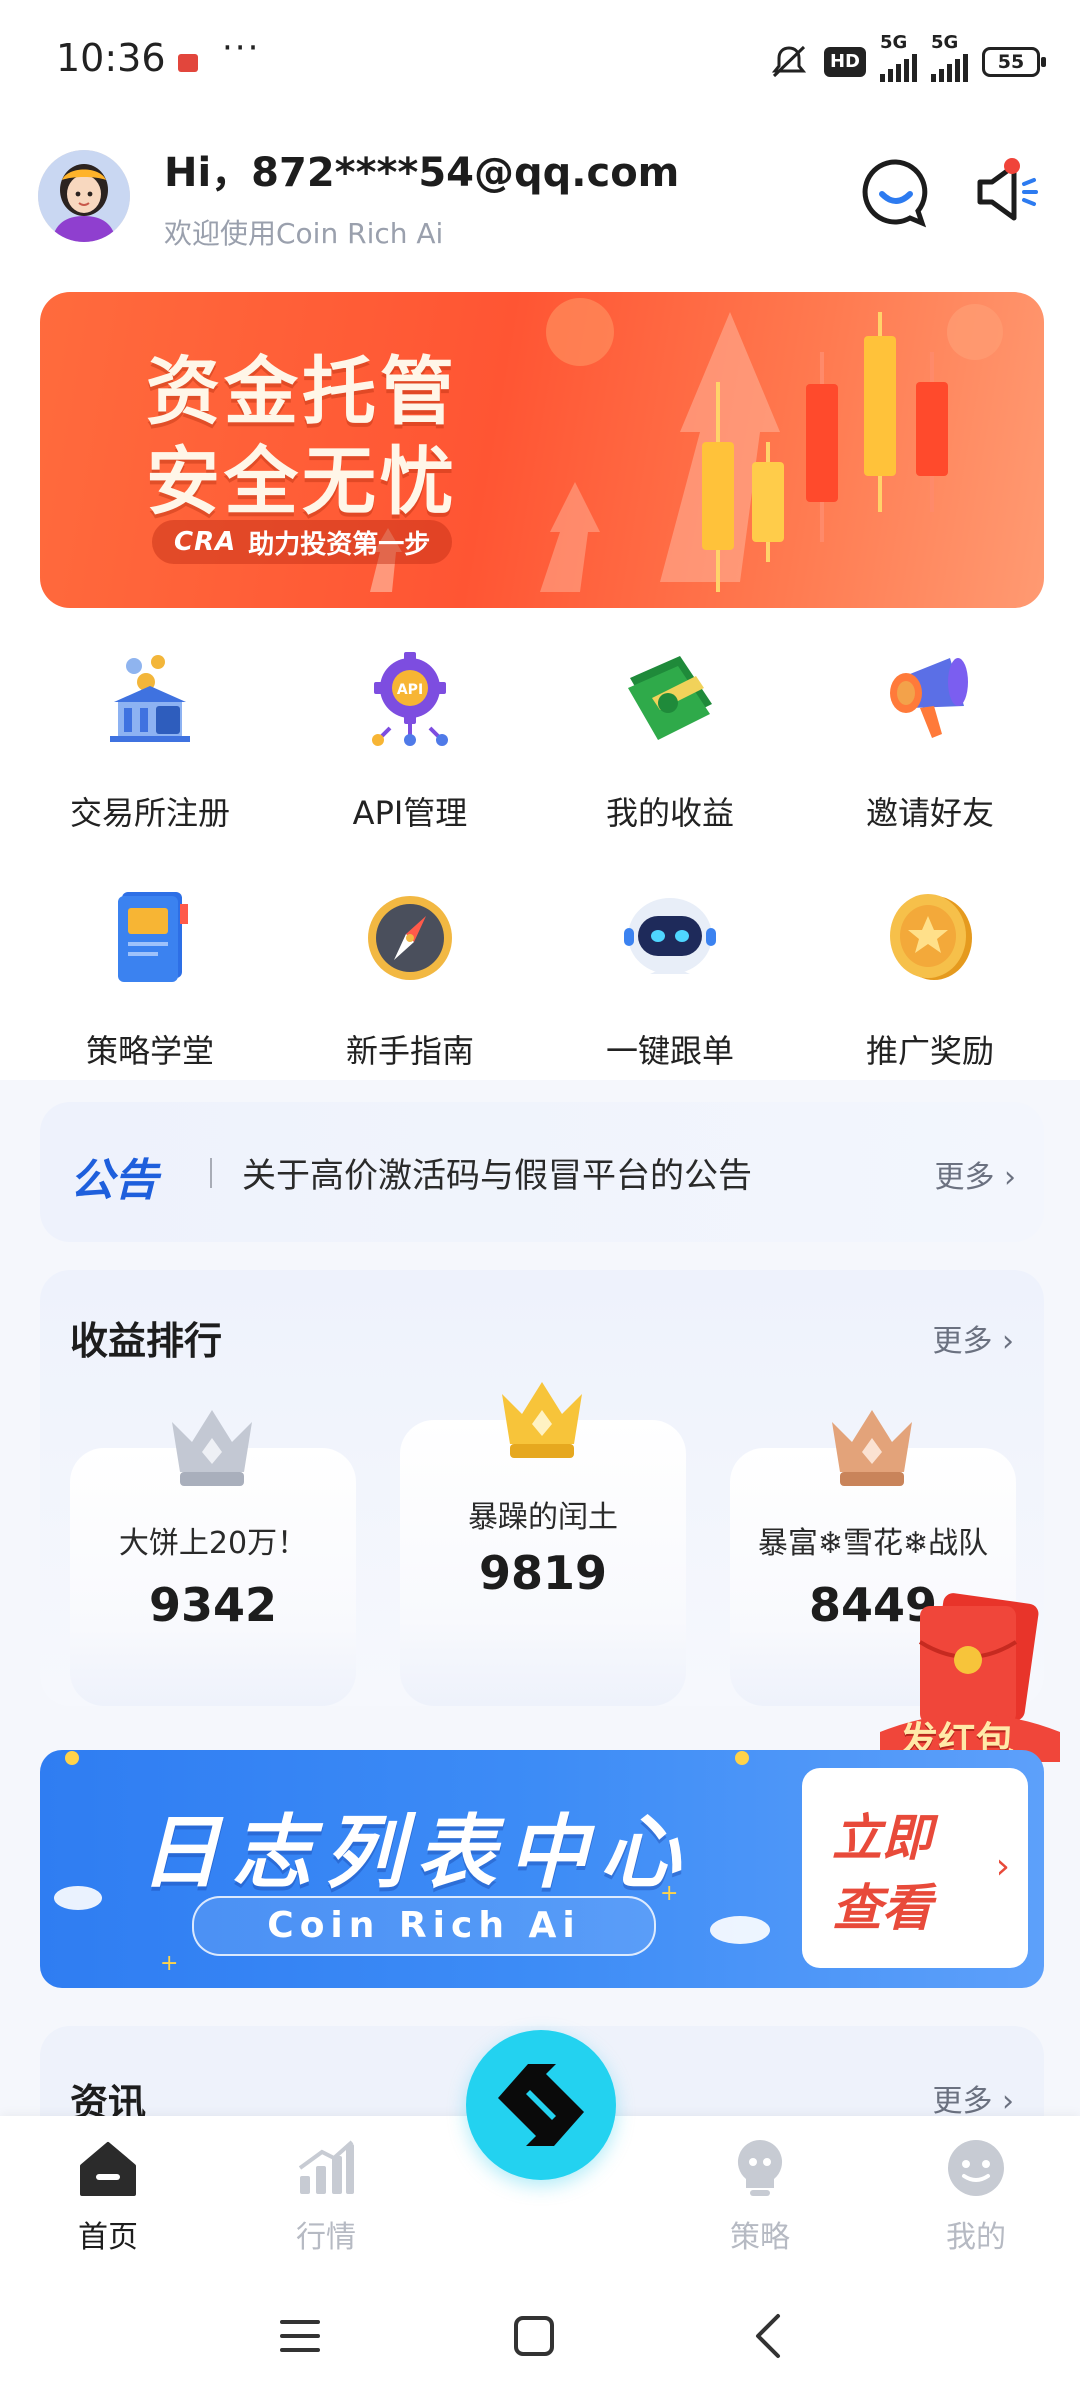 This screenshot has width=1080, height=2400. Describe the element at coordinates (114, 1180) in the screenshot. I see `announcement-tag: 公告` at that location.